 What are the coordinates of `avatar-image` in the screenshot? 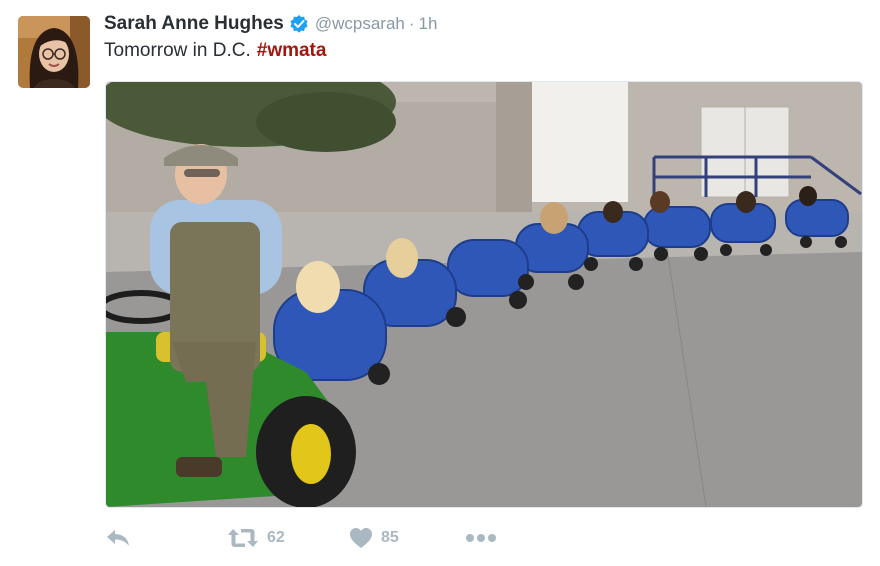 It's located at (54, 52).